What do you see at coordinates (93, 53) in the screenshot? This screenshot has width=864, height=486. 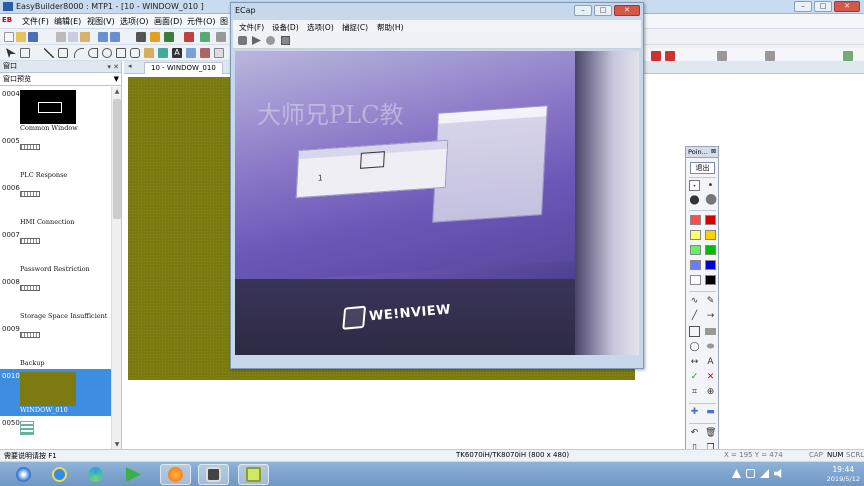 I see `half-circle-icon` at bounding box center [93, 53].